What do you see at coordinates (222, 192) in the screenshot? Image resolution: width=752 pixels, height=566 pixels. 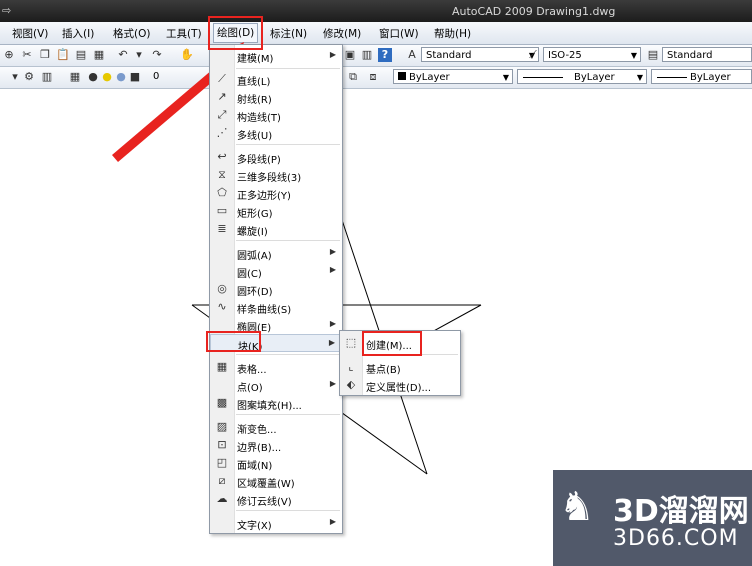 I see `polygon-icon: ⬠` at bounding box center [222, 192].